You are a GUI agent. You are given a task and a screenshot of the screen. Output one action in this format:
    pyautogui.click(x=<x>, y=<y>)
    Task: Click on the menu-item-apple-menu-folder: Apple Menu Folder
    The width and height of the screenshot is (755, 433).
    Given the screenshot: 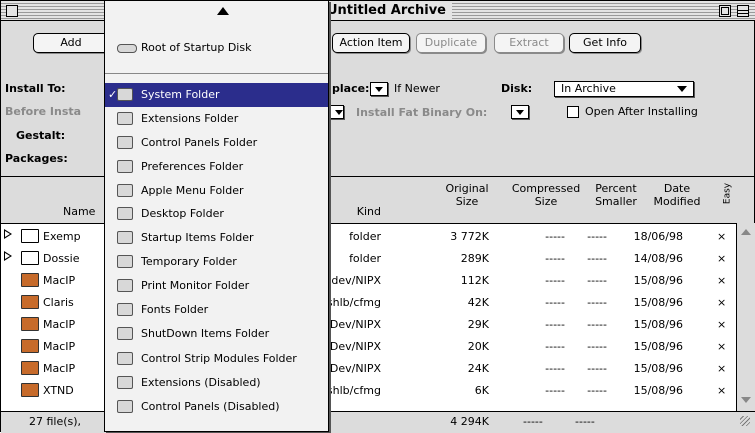 What is the action you would take?
    pyautogui.click(x=216, y=191)
    